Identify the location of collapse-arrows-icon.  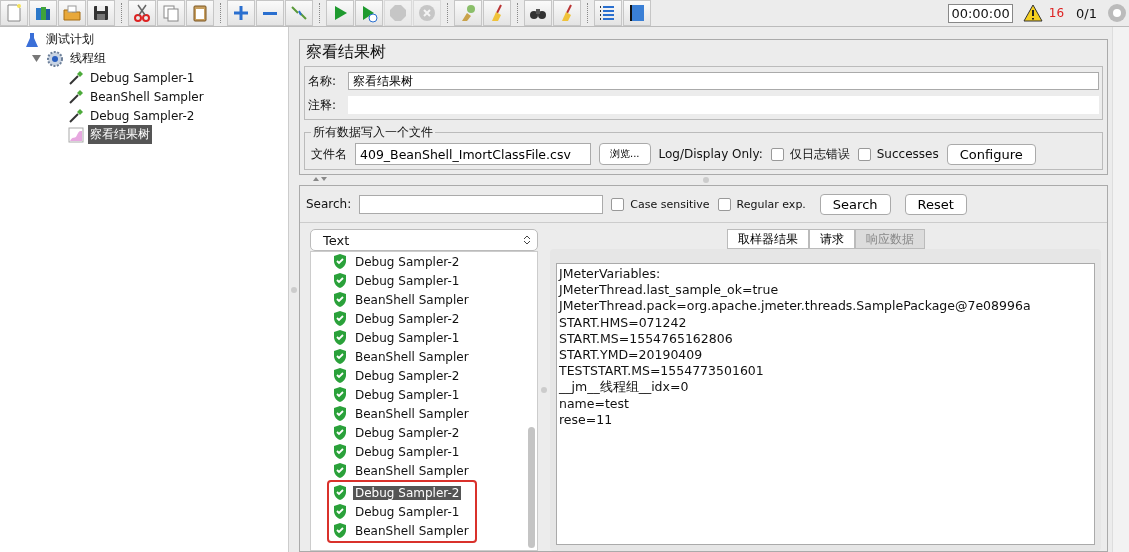
(320, 179).